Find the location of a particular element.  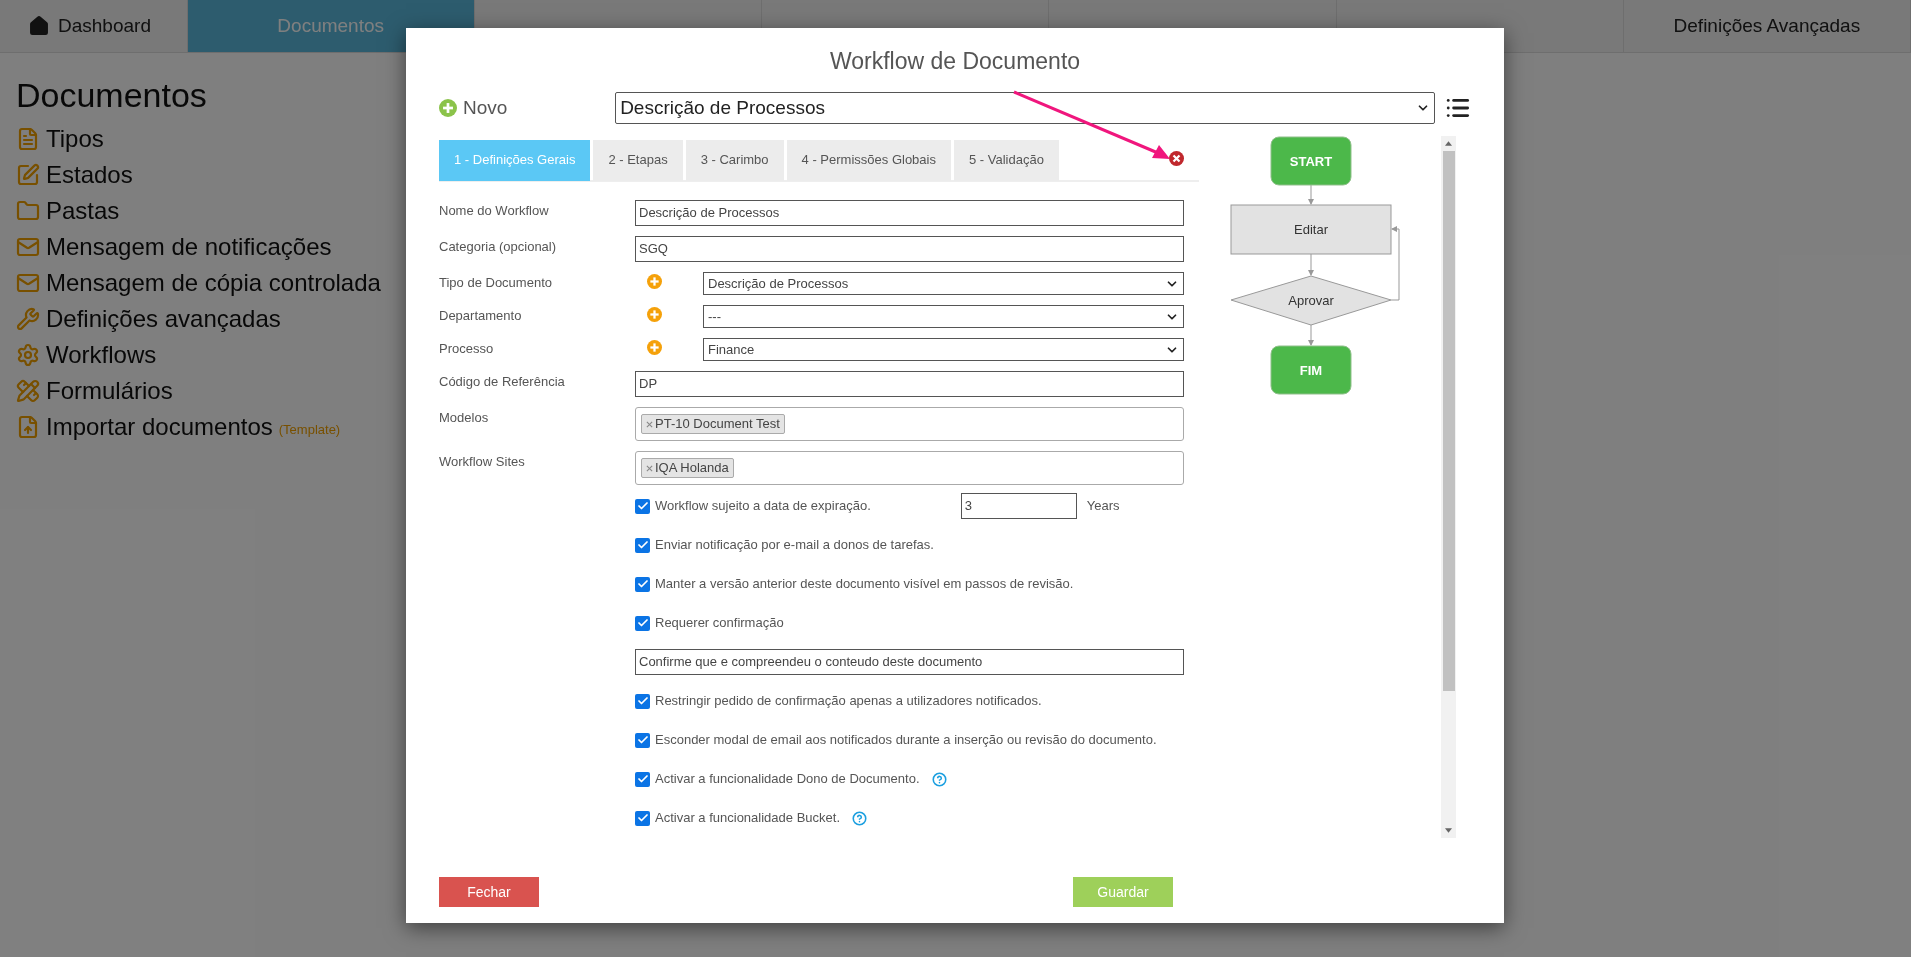

scrollbar-thumb is located at coordinates (1448, 421).